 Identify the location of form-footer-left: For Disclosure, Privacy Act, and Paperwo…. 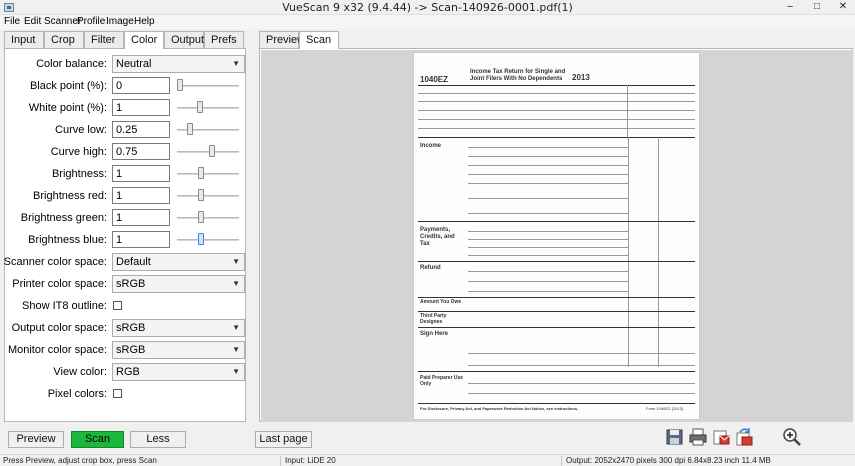
(499, 408).